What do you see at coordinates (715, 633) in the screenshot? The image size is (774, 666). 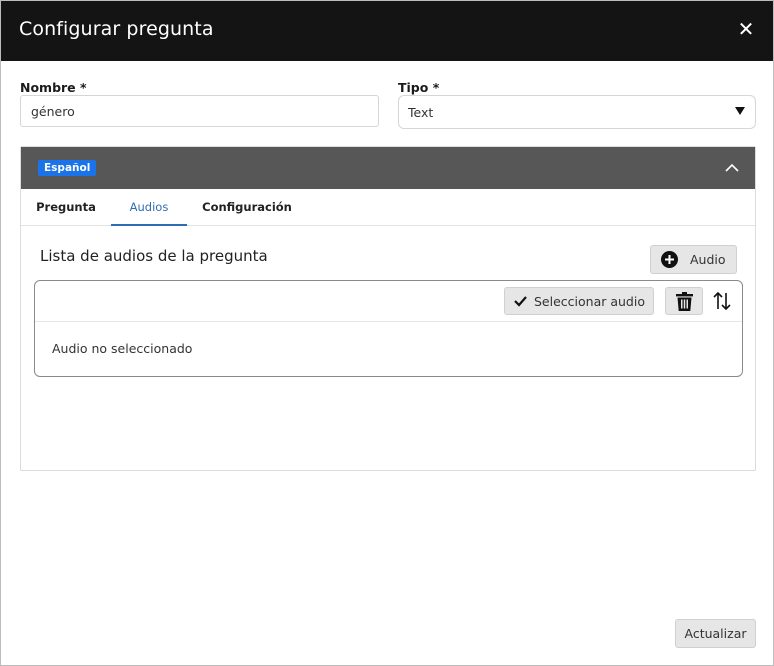 I see `update-button: Actualizar` at bounding box center [715, 633].